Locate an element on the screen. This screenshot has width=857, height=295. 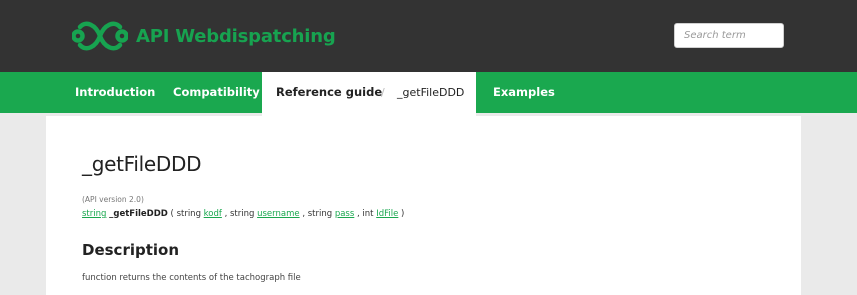
param-pass-link: pass is located at coordinates (344, 214).